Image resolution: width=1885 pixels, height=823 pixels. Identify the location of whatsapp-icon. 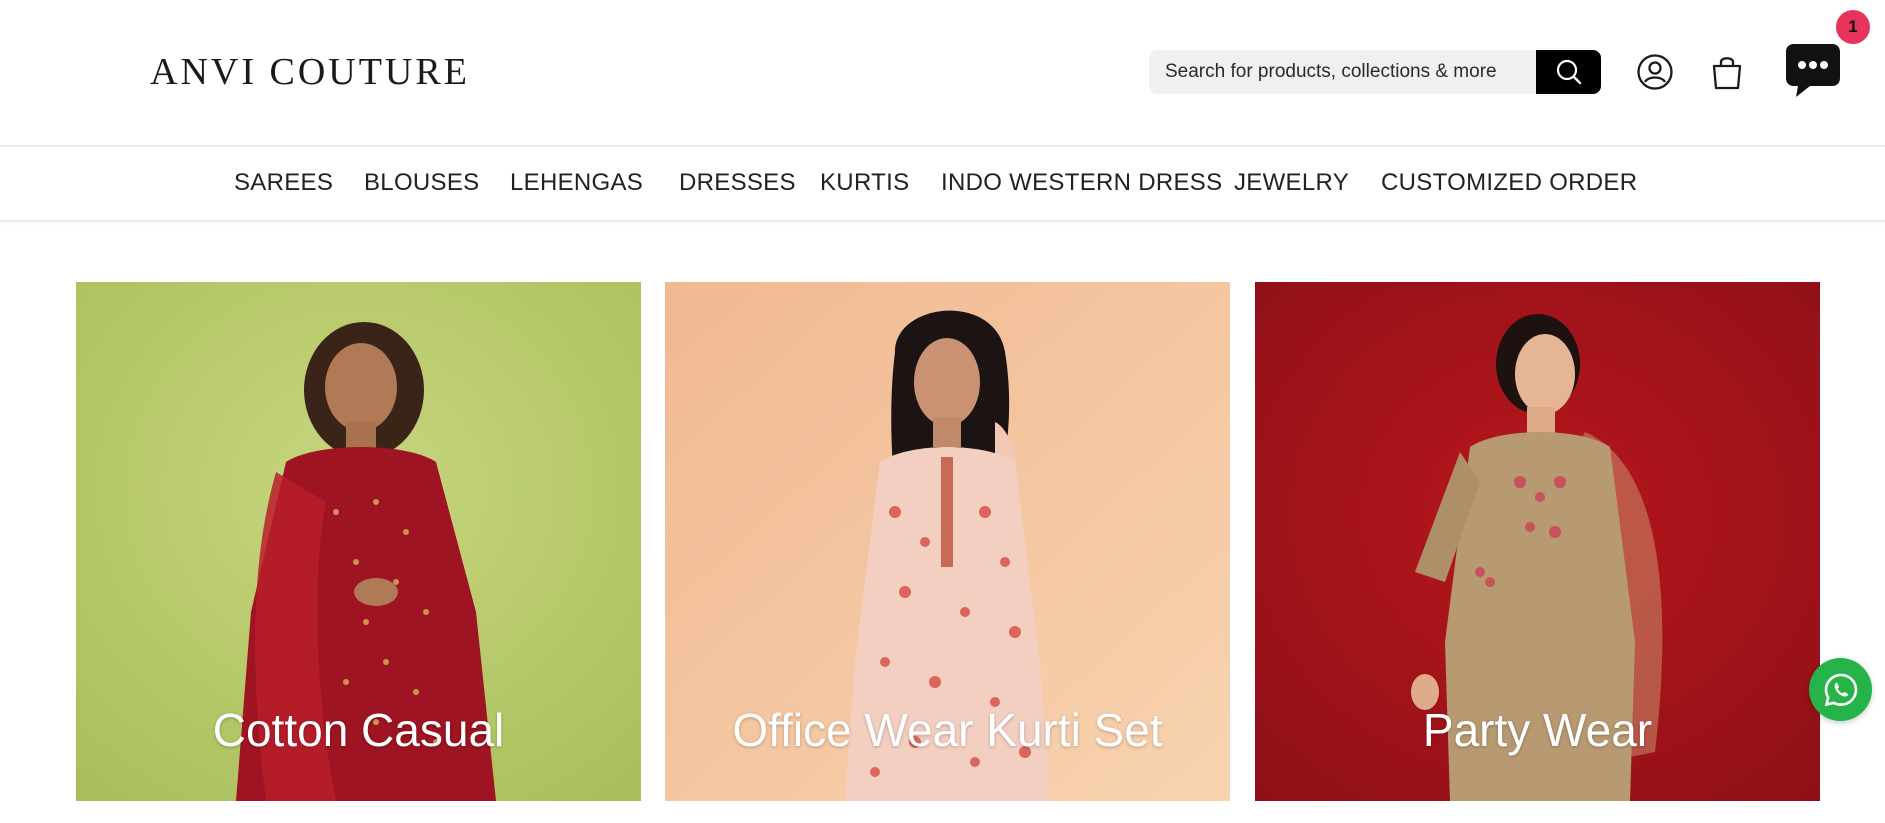
(1840, 689).